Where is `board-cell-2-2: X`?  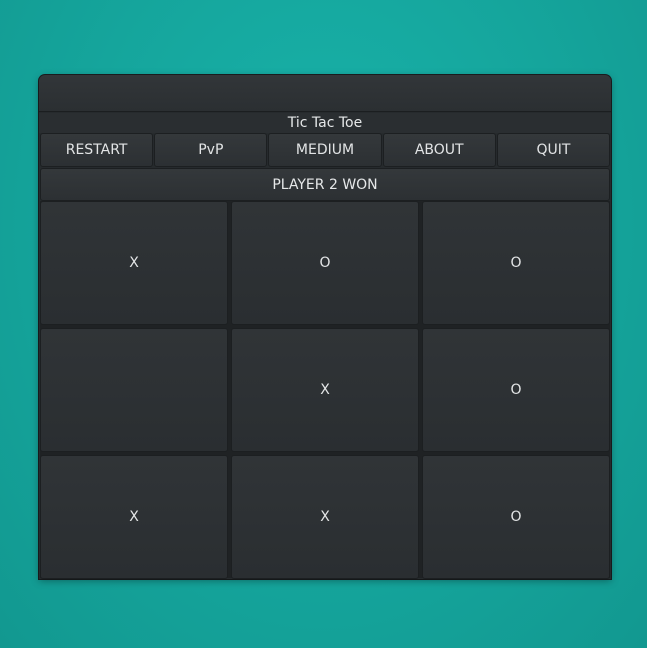
board-cell-2-2: X is located at coordinates (325, 390).